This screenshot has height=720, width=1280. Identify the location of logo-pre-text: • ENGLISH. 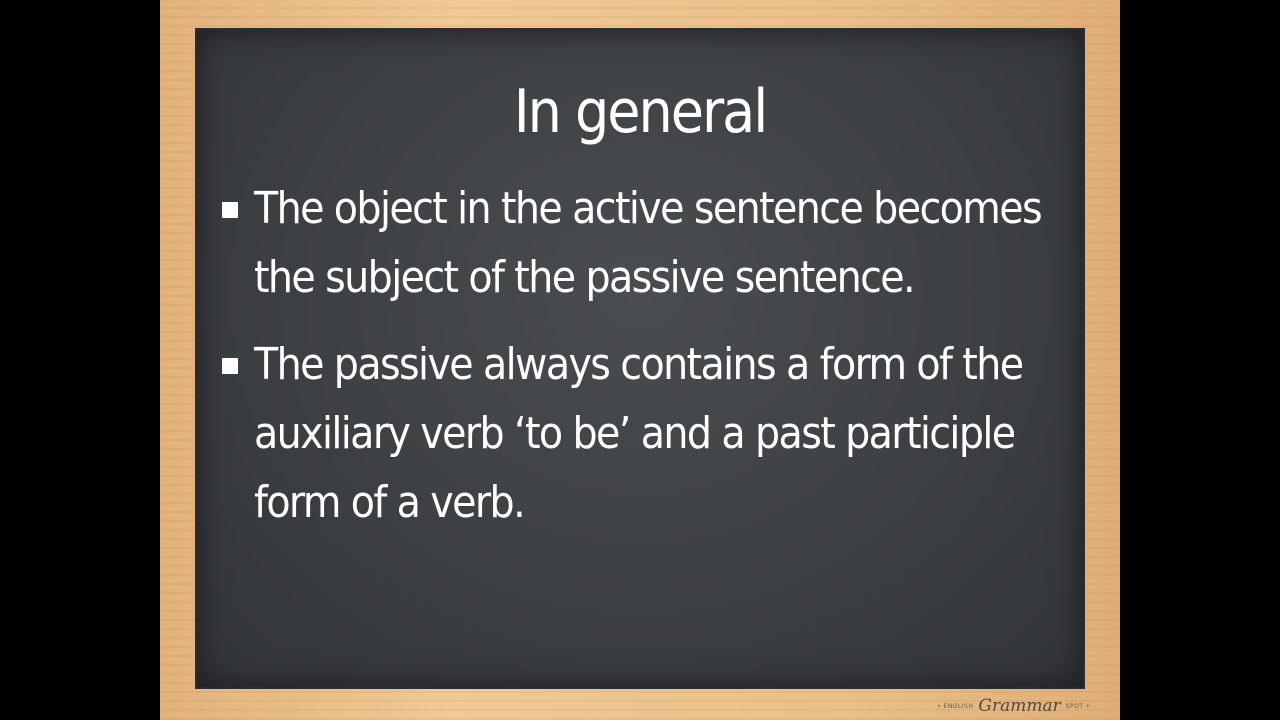
(955, 706).